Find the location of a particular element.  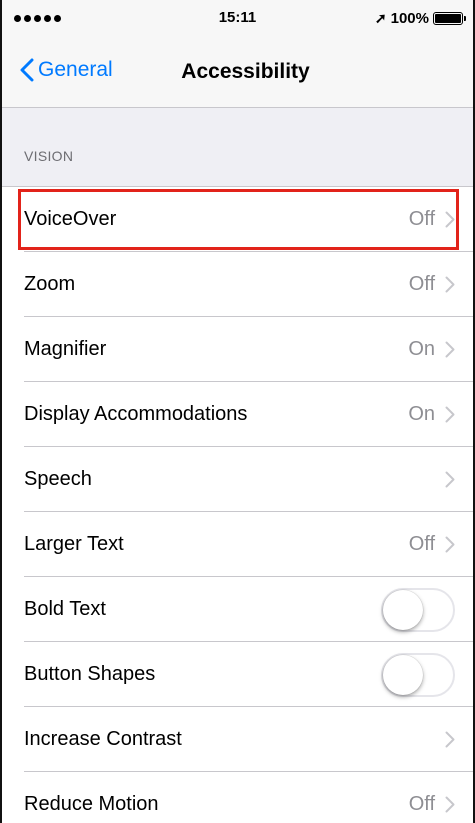

row-label: Zoom is located at coordinates (50, 284).